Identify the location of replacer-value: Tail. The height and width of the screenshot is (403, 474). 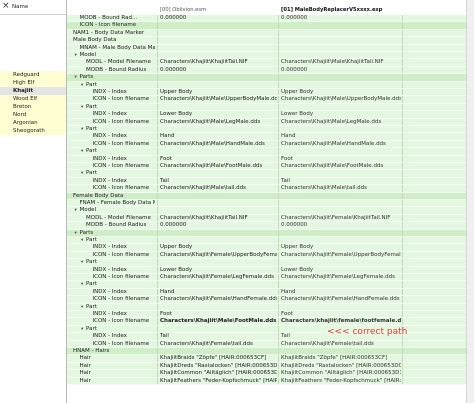
(339, 181).